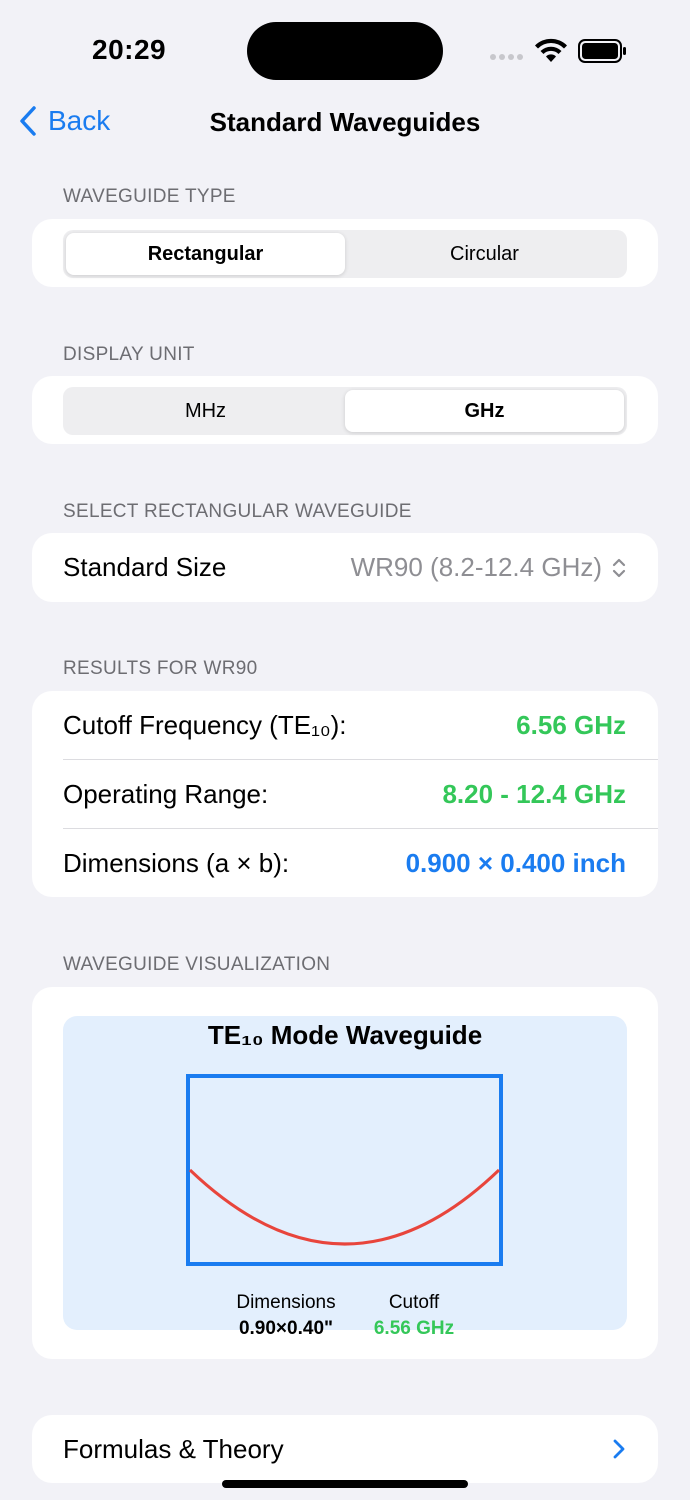 The height and width of the screenshot is (1500, 690). I want to click on display-unit-segmented-control: MHz GHz, so click(345, 411).